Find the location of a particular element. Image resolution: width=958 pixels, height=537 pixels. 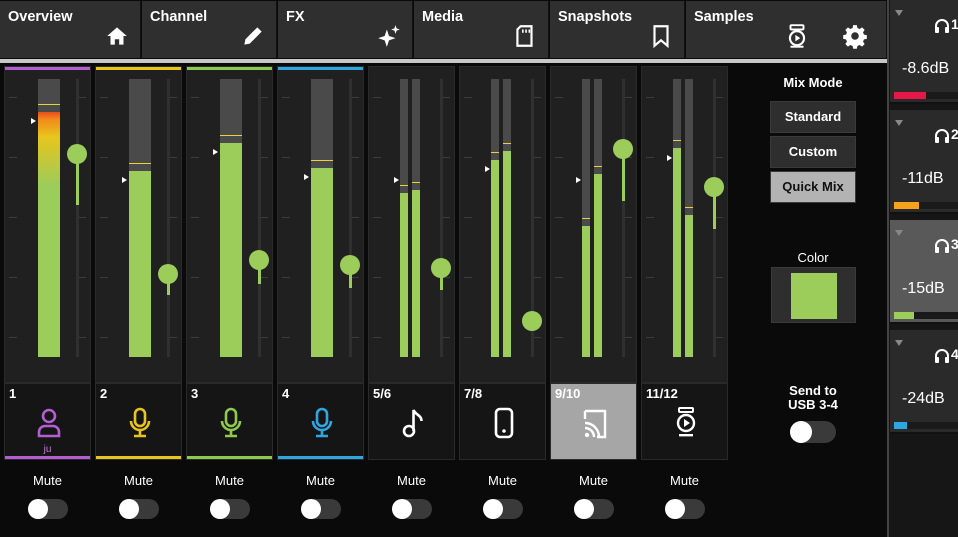

channel-select-2: 2 is located at coordinates (138, 421).